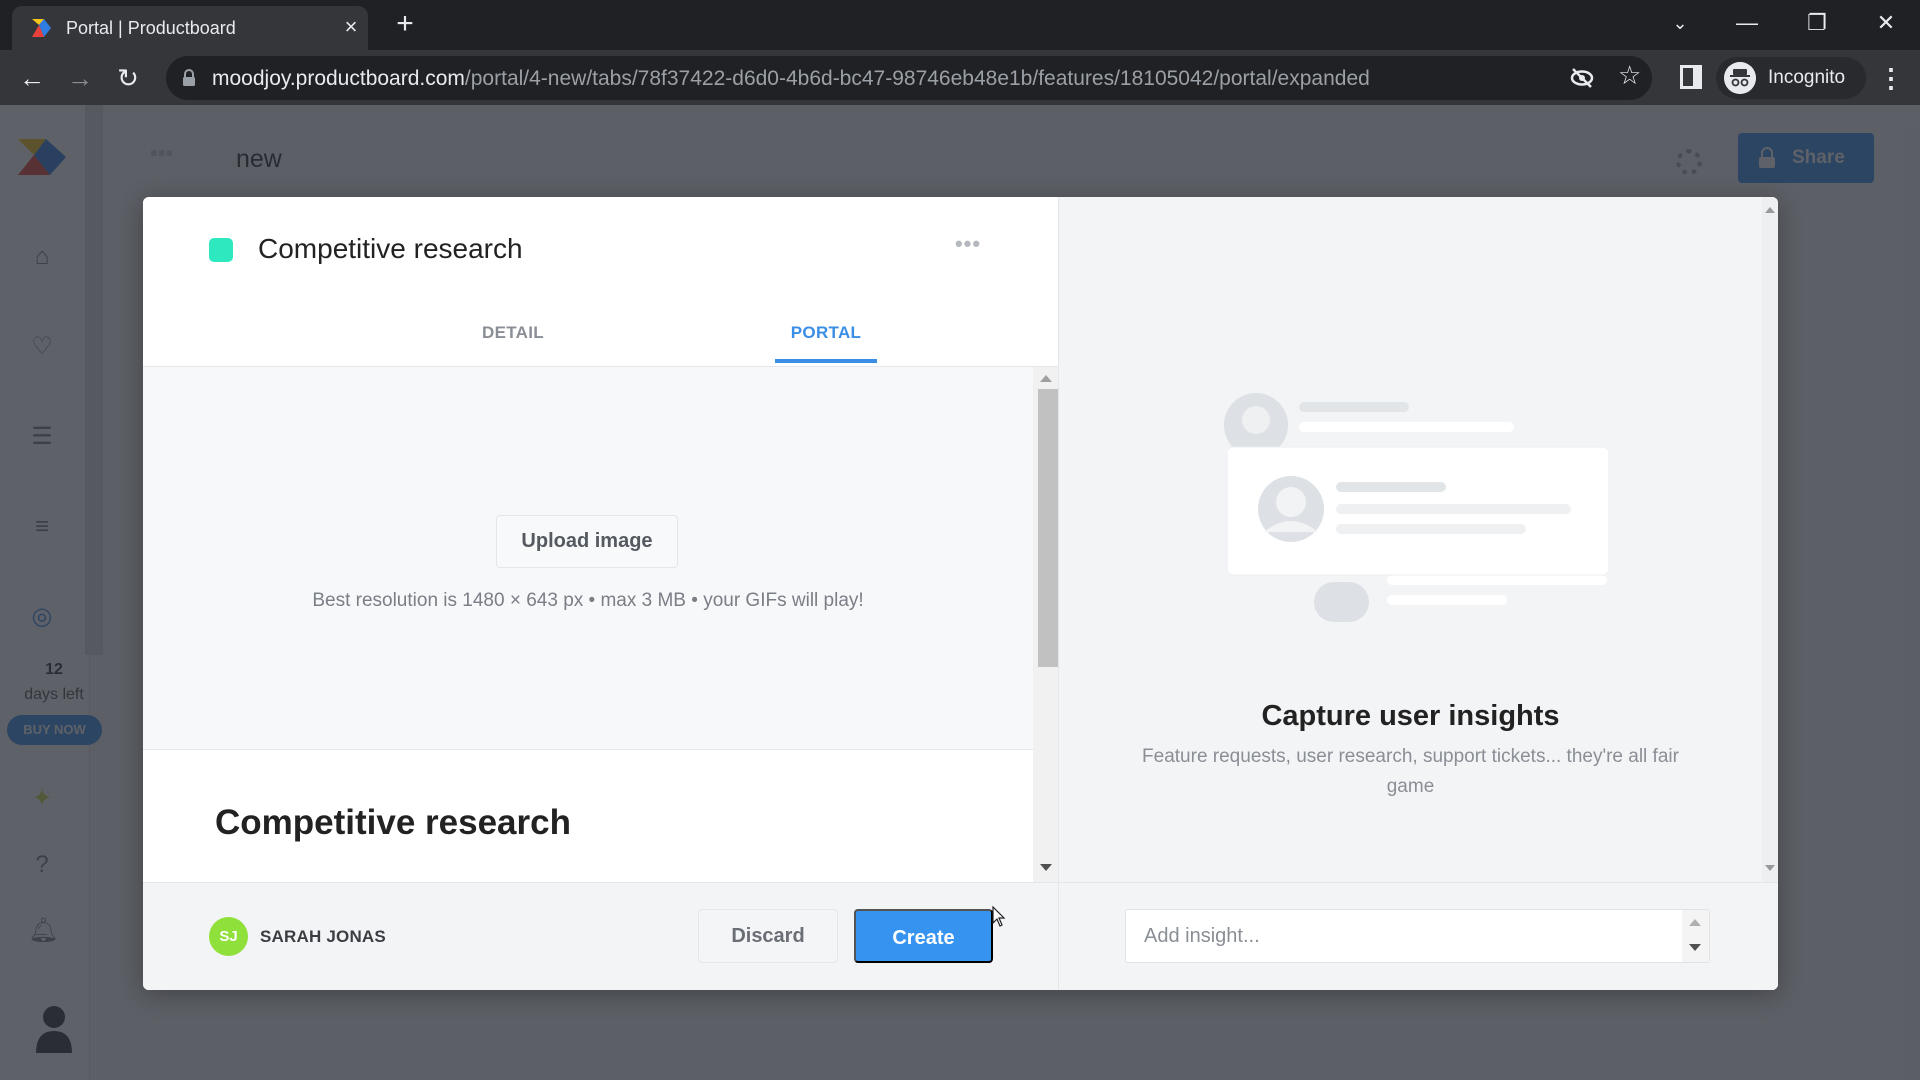  Describe the element at coordinates (826, 338) in the screenshot. I see `tab-portal: PORTAL` at that location.